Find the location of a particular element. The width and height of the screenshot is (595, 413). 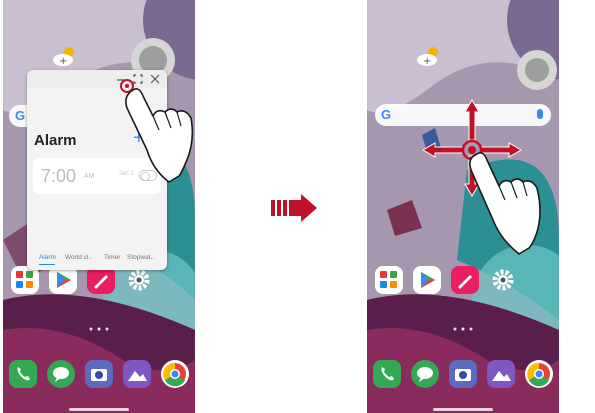

transition-arrow-icon is located at coordinates (294, 208).